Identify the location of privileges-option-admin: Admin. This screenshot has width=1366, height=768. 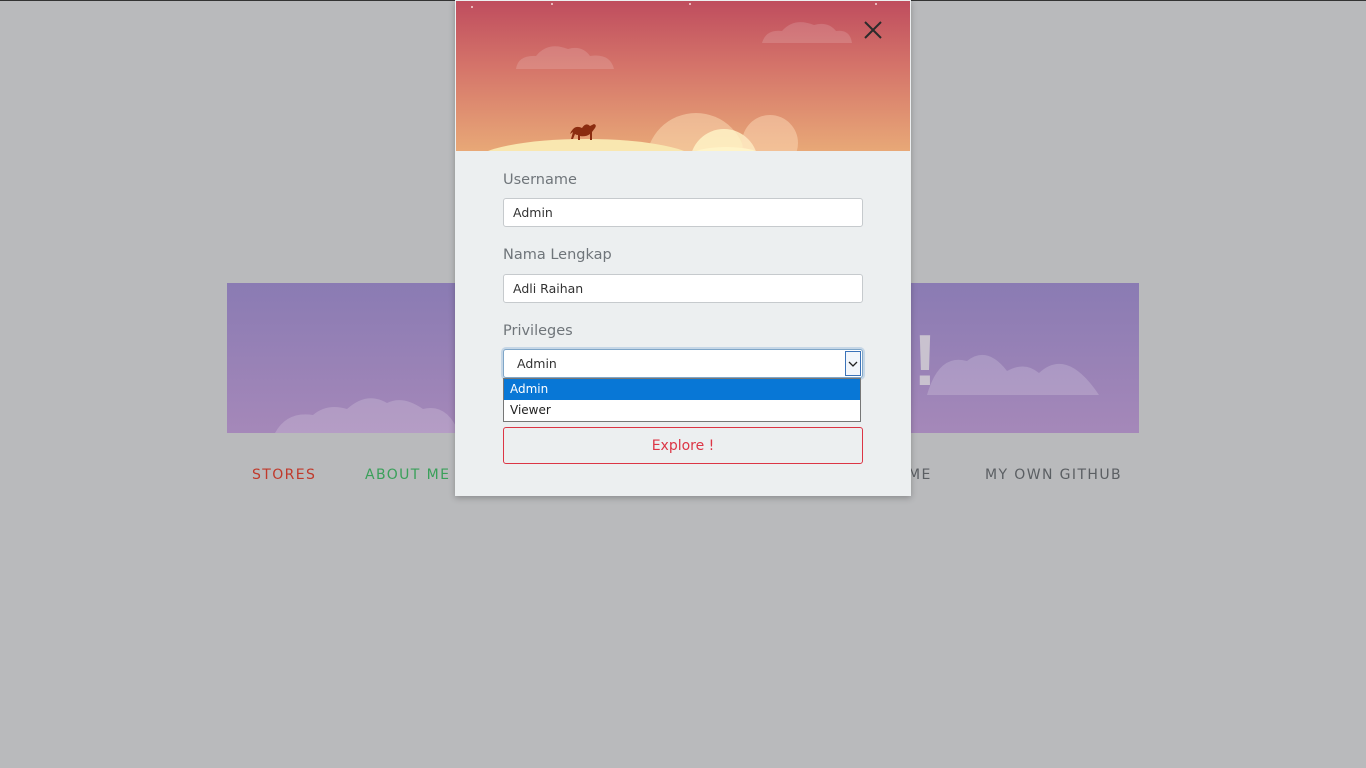
(682, 389).